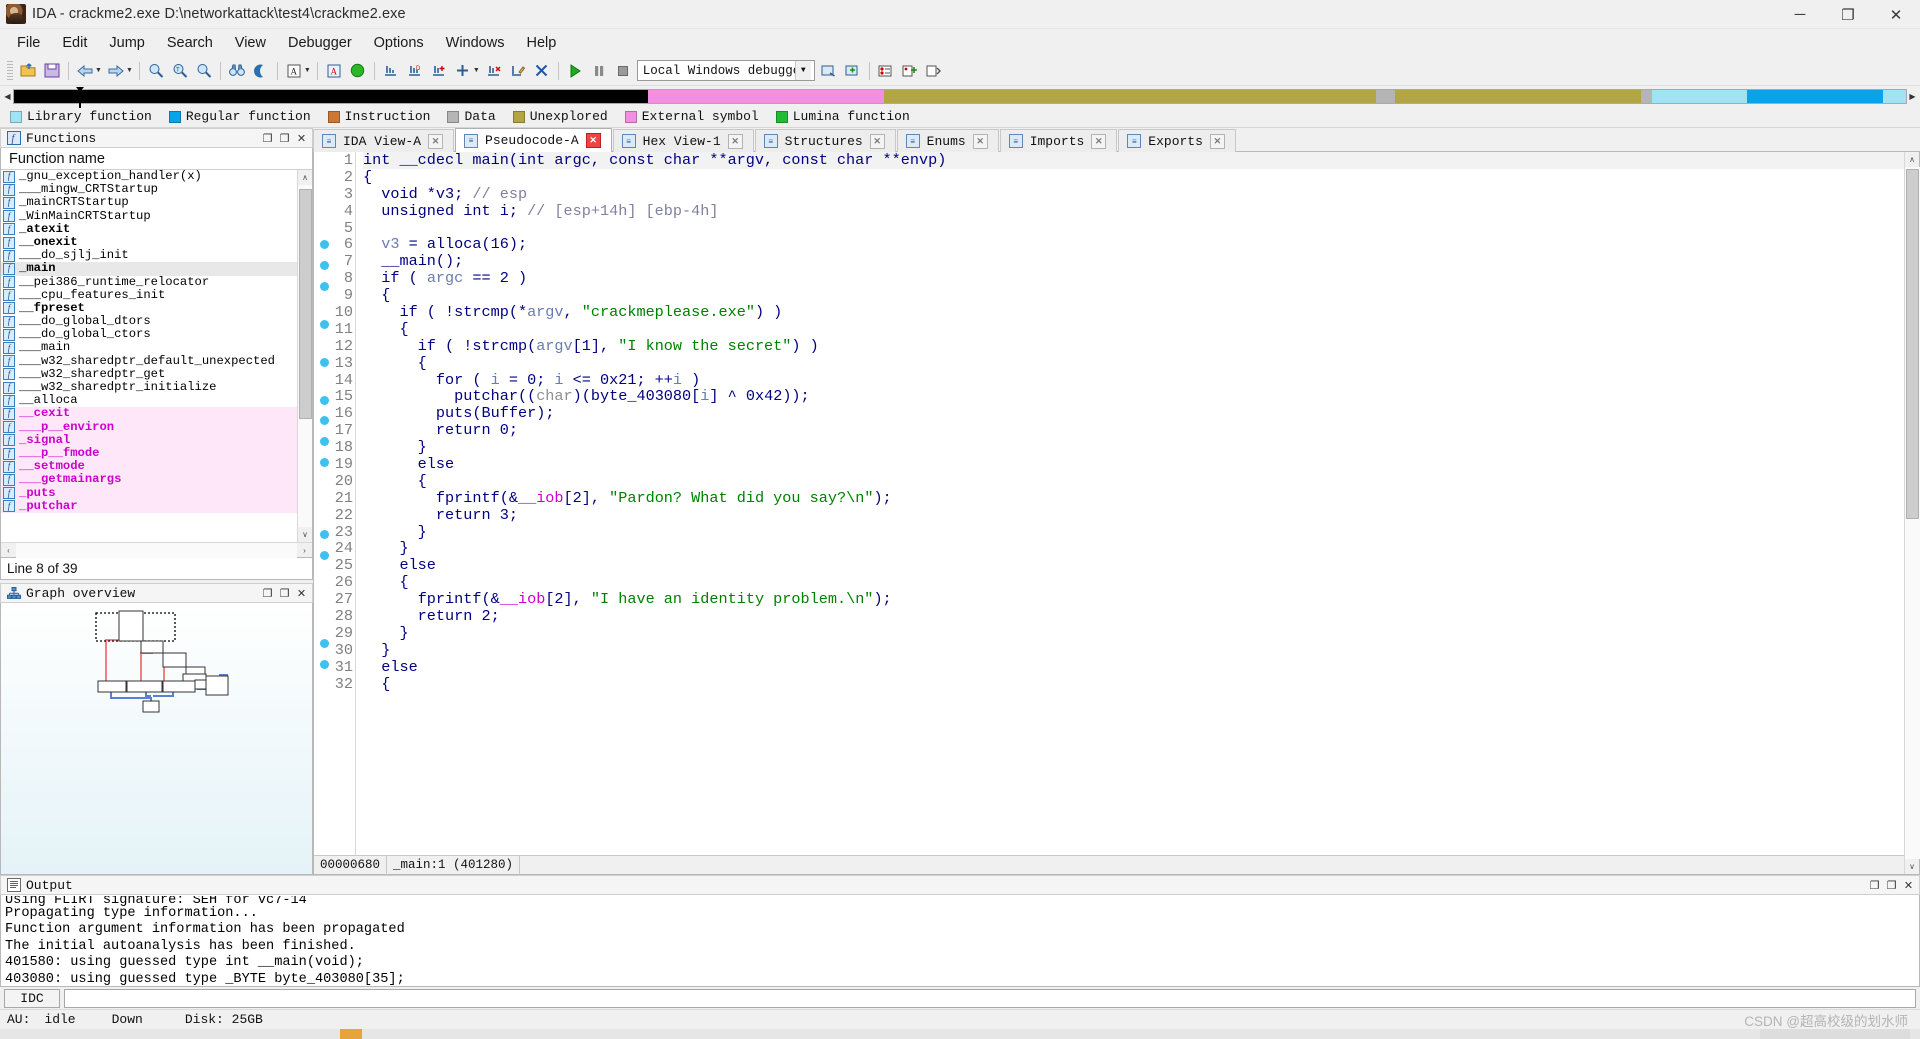 Image resolution: width=1920 pixels, height=1039 pixels. I want to click on code-line: puts(Buffer);, so click(1133, 413).